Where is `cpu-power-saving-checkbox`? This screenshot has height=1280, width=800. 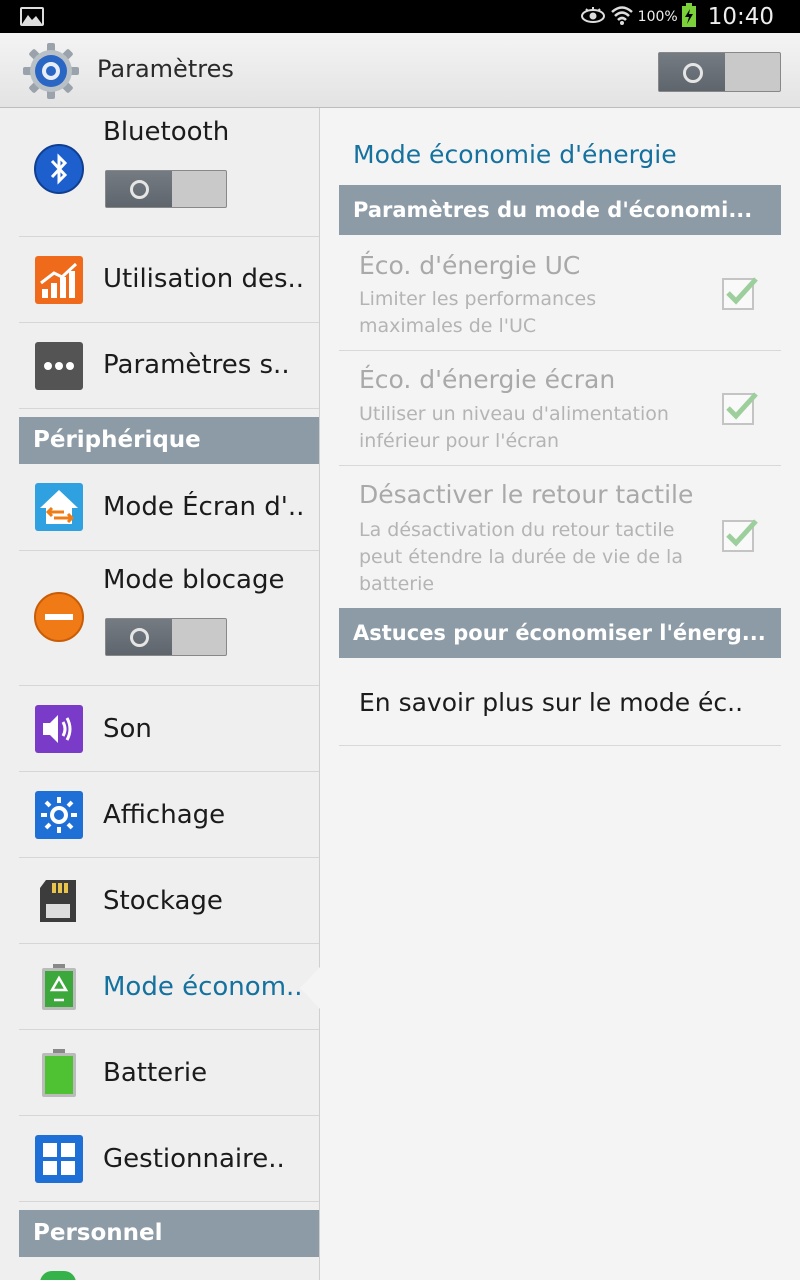
cpu-power-saving-checkbox is located at coordinates (740, 293).